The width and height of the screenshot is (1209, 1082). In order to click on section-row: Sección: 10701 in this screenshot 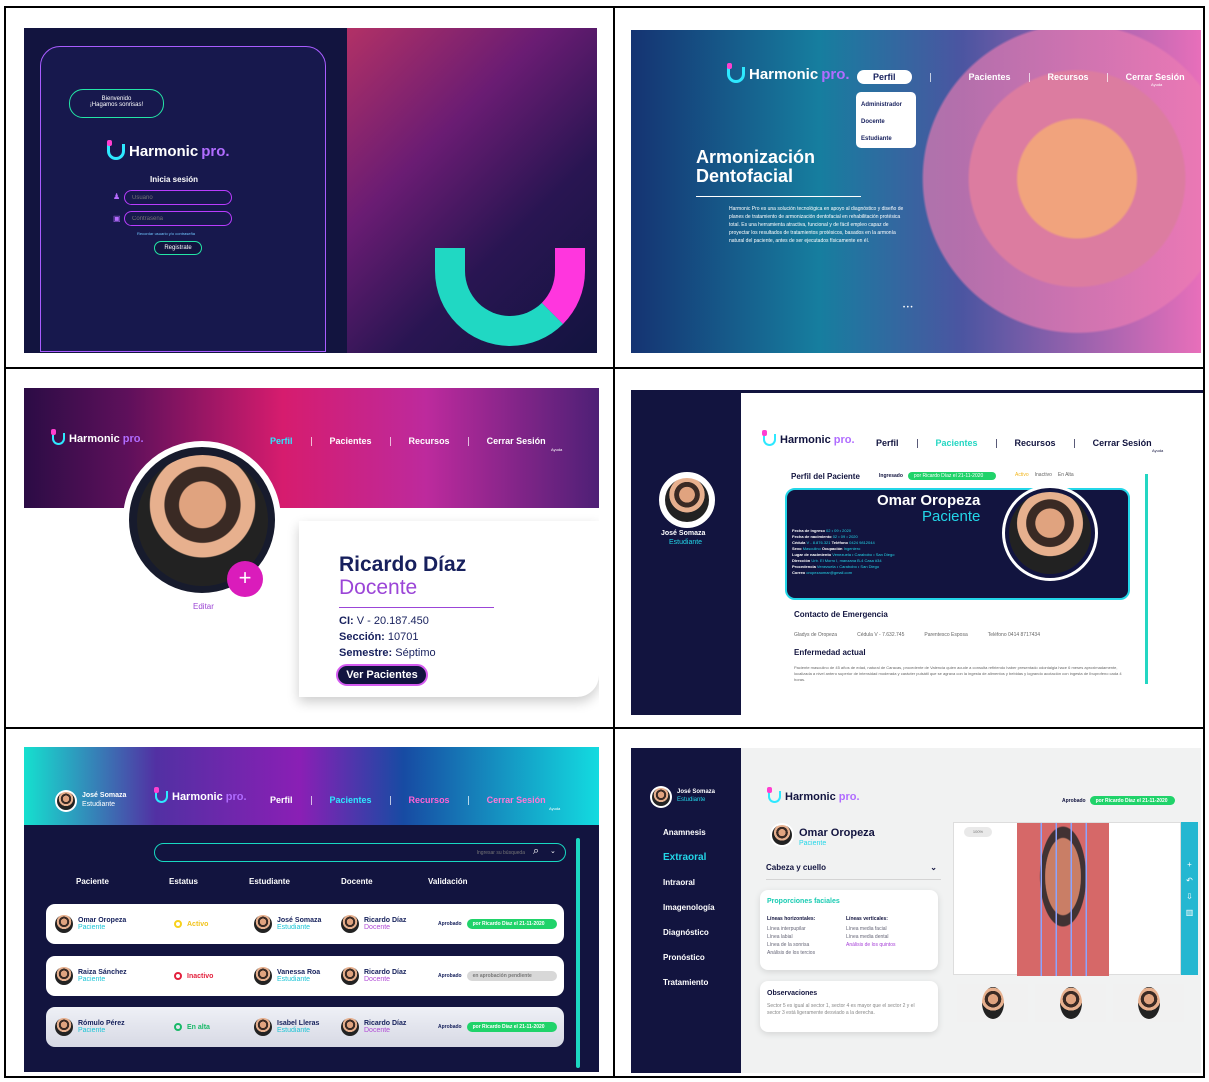, I will do `click(379, 637)`.